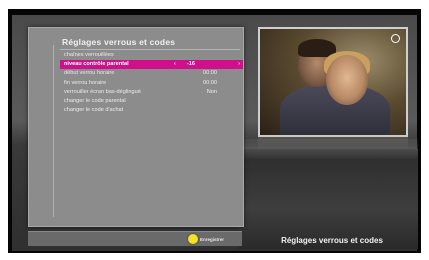 Image resolution: width=429 pixels, height=260 pixels. Describe the element at coordinates (239, 64) in the screenshot. I see `arrow-right-icon: ›` at that location.